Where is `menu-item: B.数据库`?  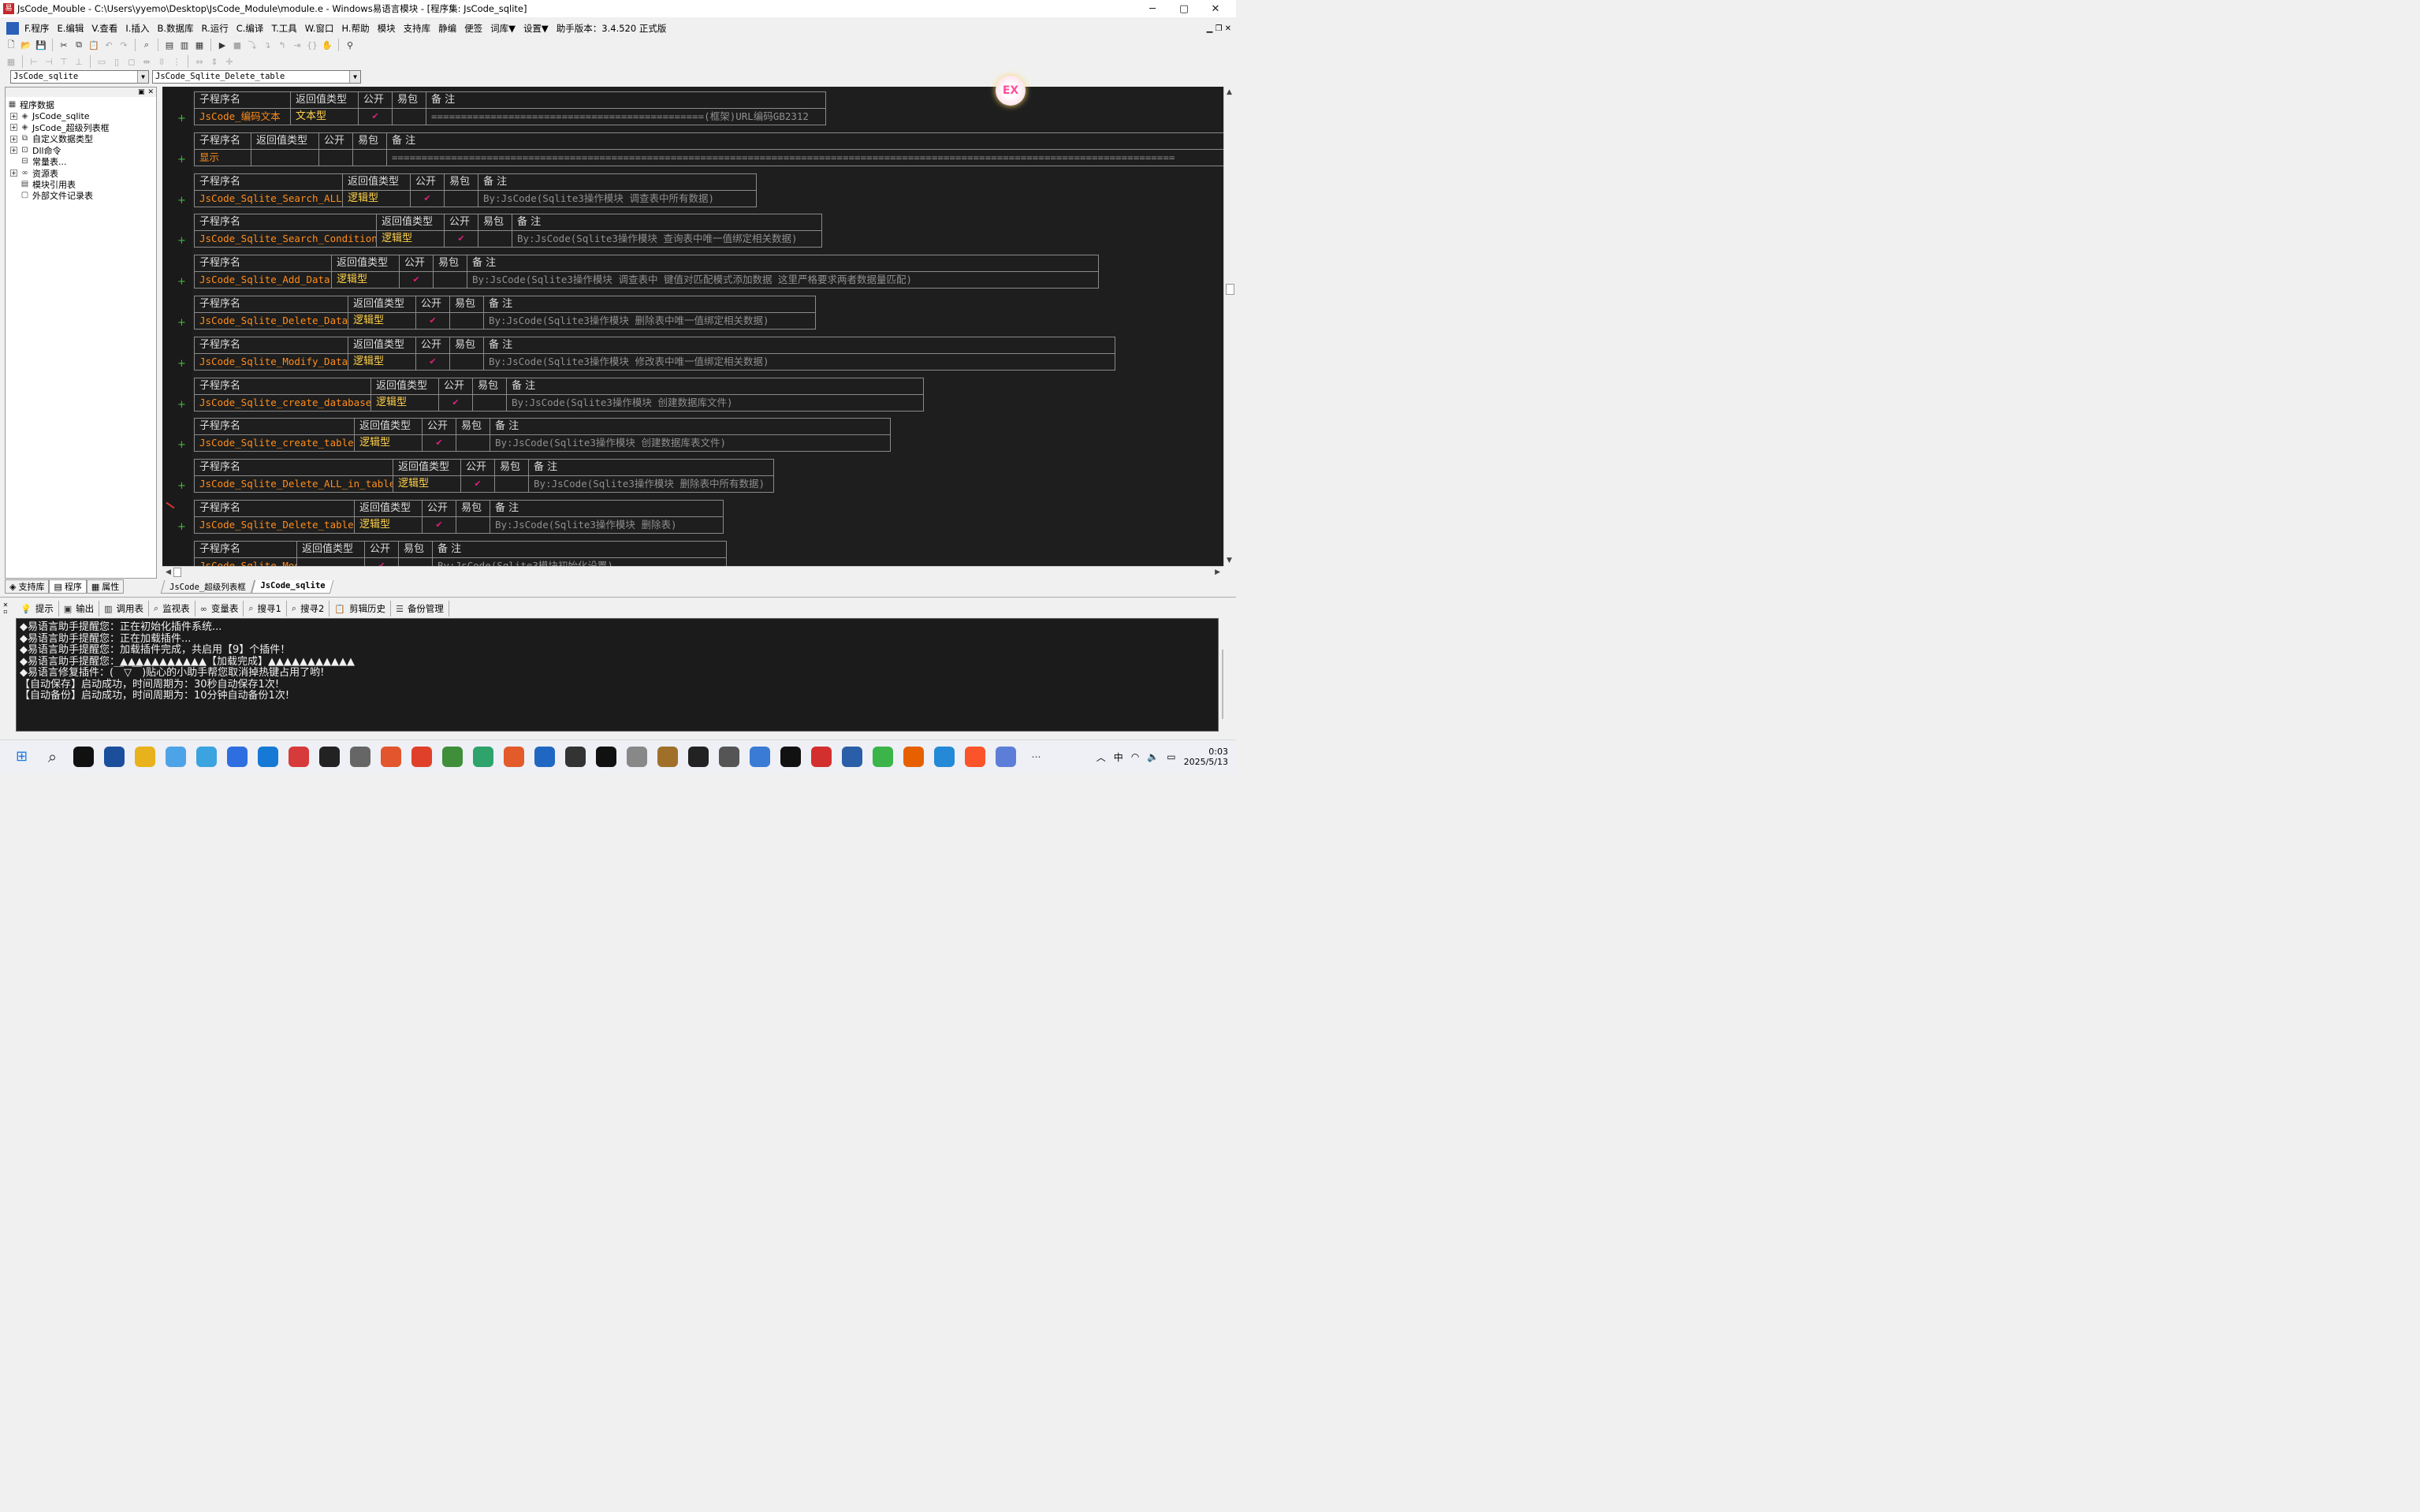
menu-item: B.数据库 is located at coordinates (175, 28).